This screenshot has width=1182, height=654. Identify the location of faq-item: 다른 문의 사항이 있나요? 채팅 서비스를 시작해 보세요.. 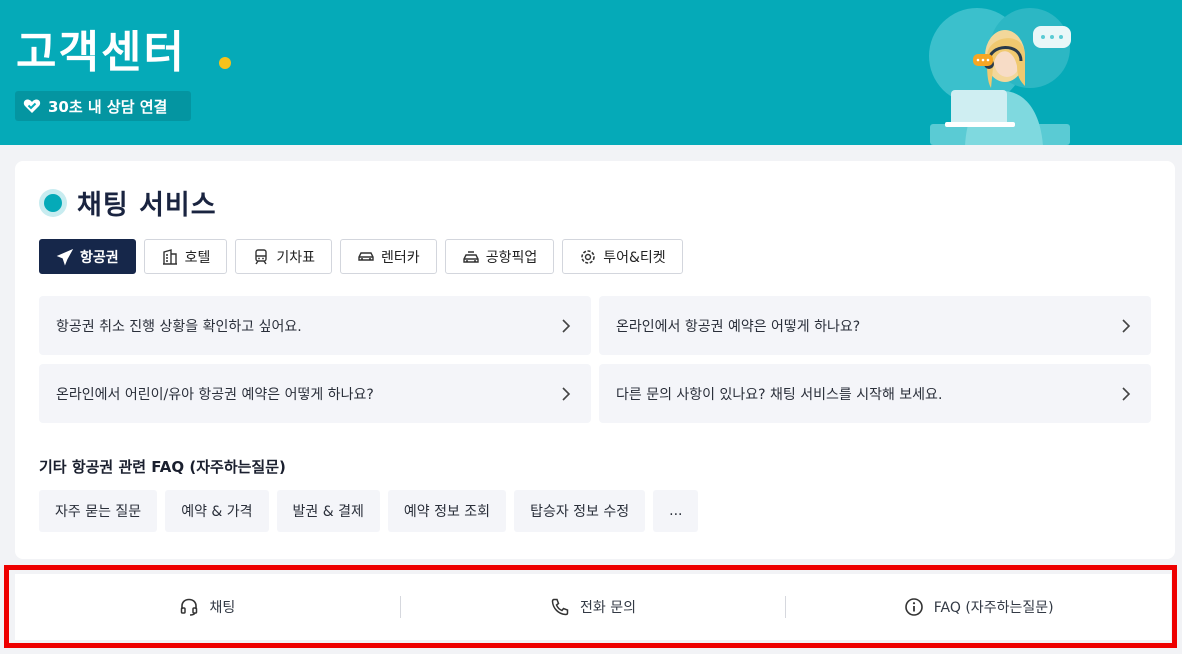
(875, 393).